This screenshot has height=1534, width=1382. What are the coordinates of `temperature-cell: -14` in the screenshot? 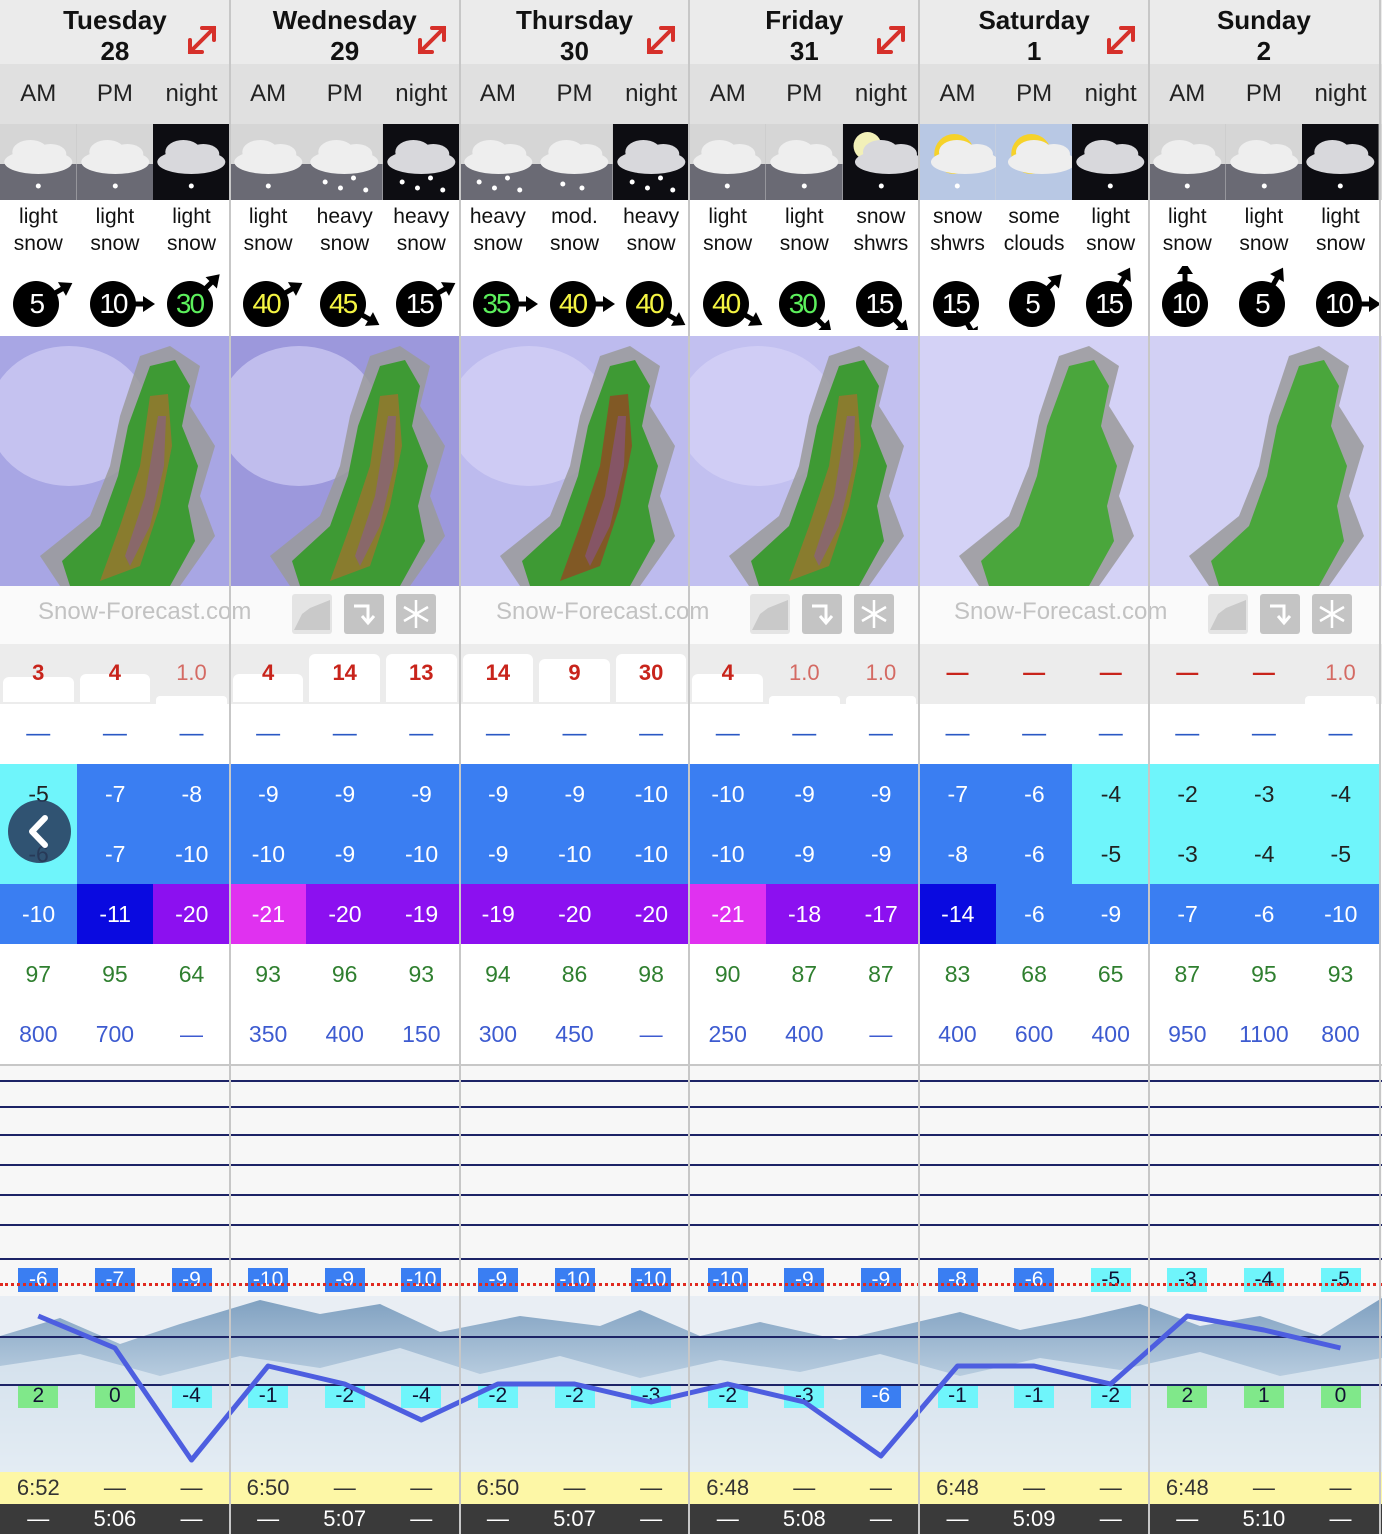 It's located at (958, 914).